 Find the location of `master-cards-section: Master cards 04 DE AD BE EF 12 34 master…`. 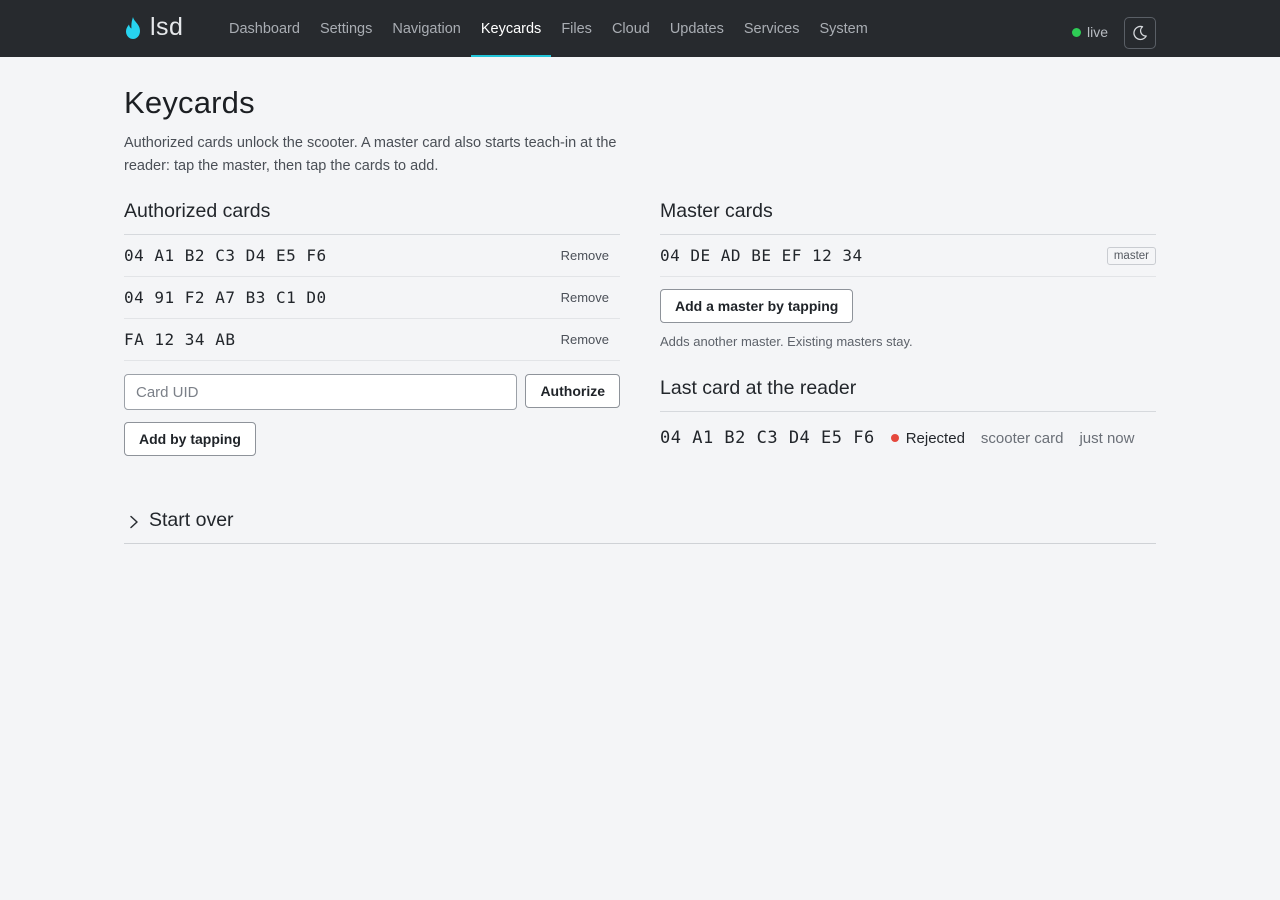

master-cards-section: Master cards 04 DE AD BE EF 12 34 master… is located at coordinates (908, 332).